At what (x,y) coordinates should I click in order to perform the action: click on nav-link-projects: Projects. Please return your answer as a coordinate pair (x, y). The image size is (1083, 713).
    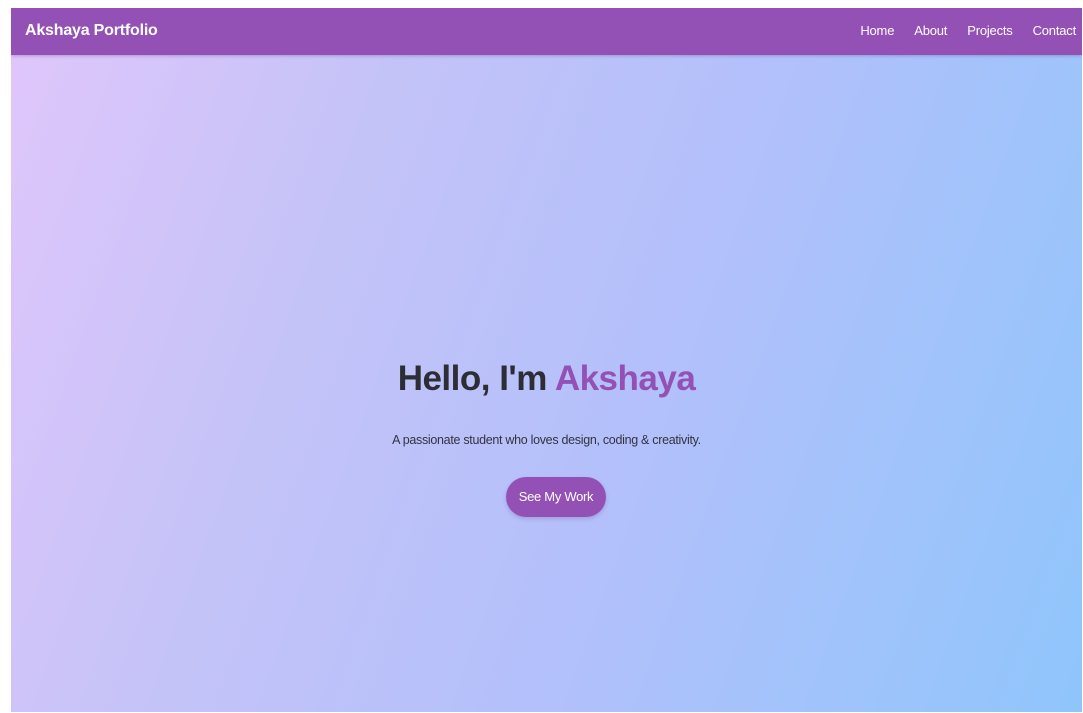
    Looking at the image, I should click on (990, 30).